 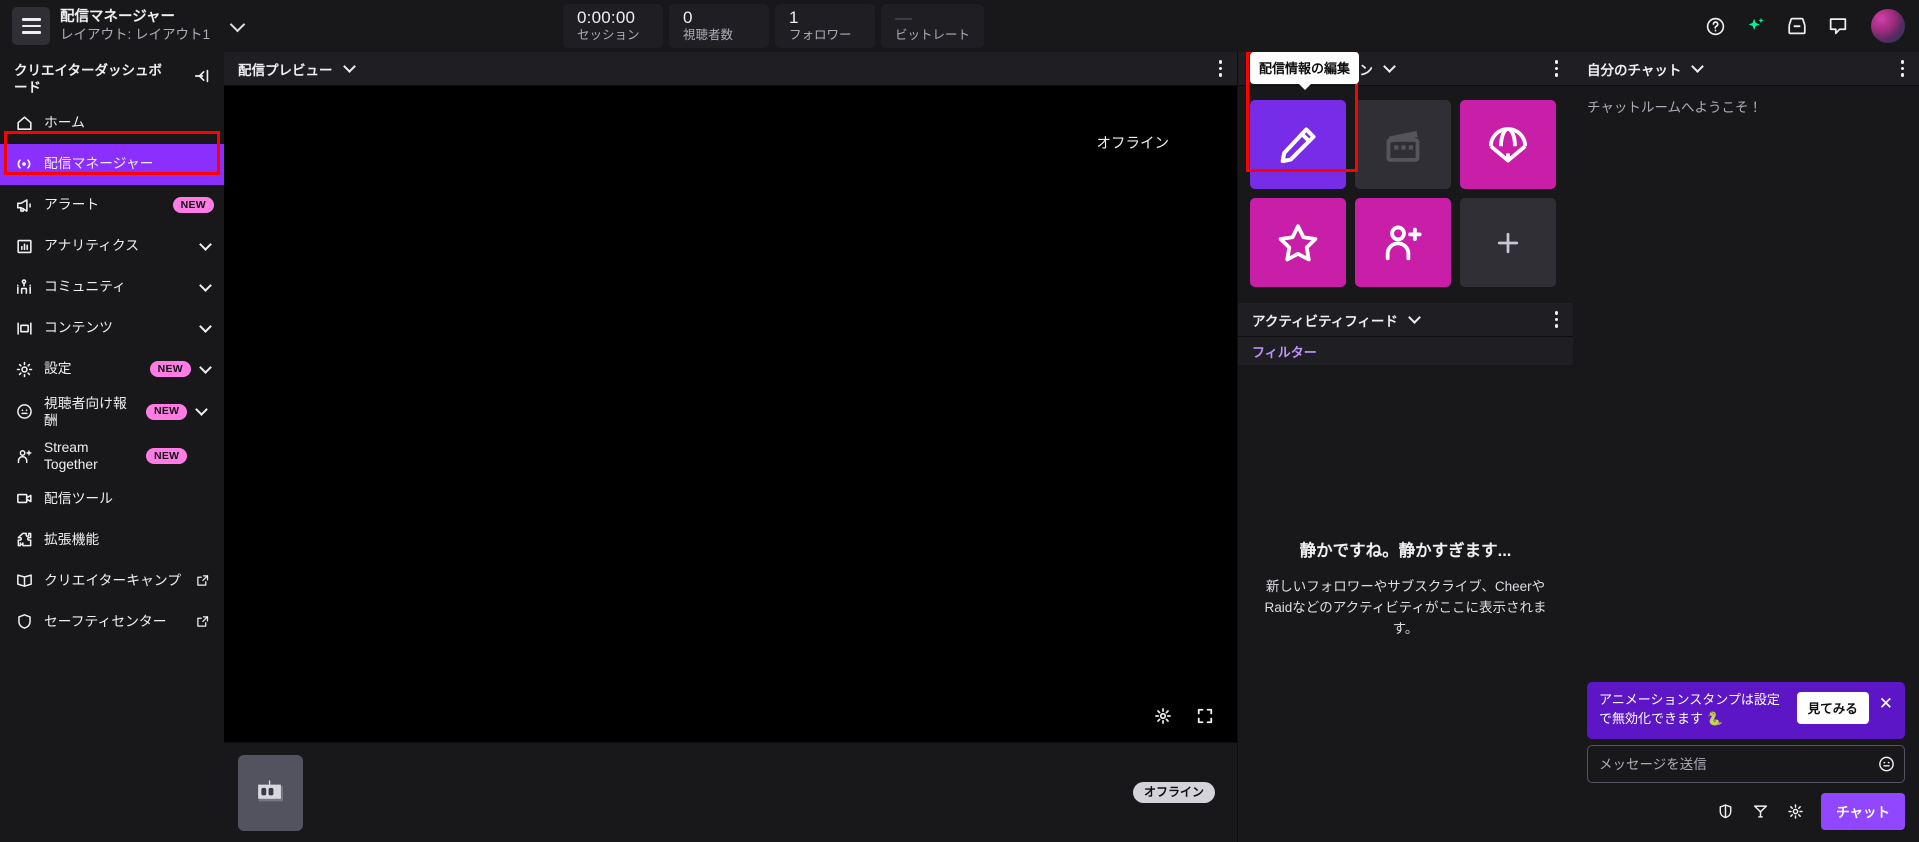 I want to click on stat-followers: 1 フォロワー, so click(x=825, y=26).